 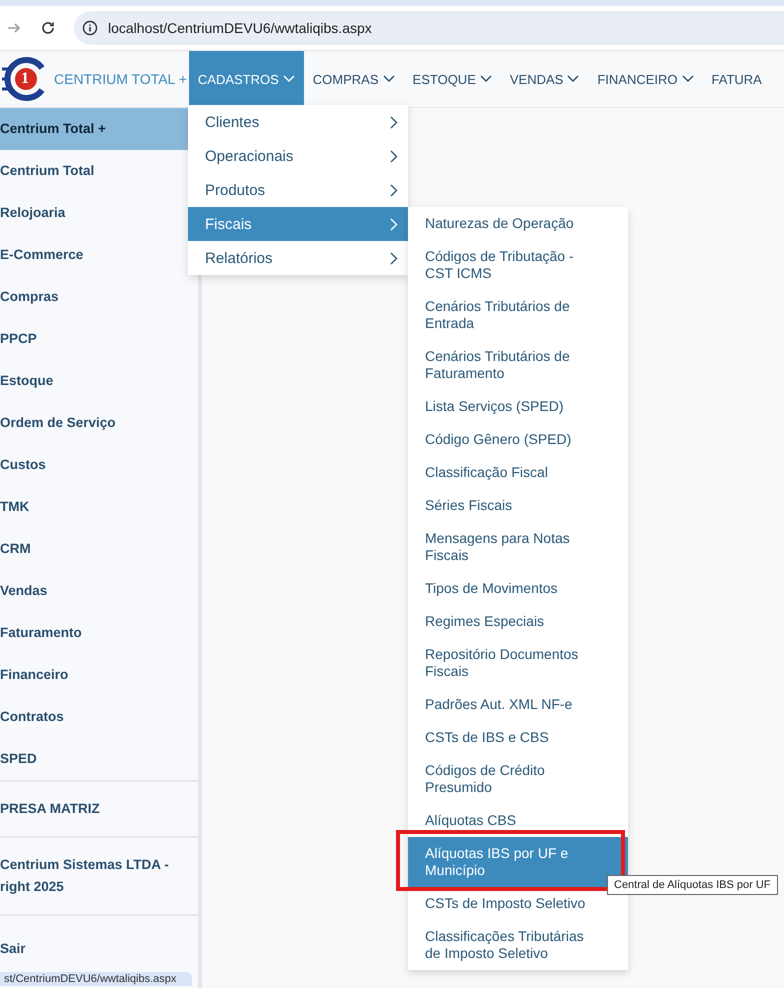 What do you see at coordinates (90, 28) in the screenshot?
I see `info-icon` at bounding box center [90, 28].